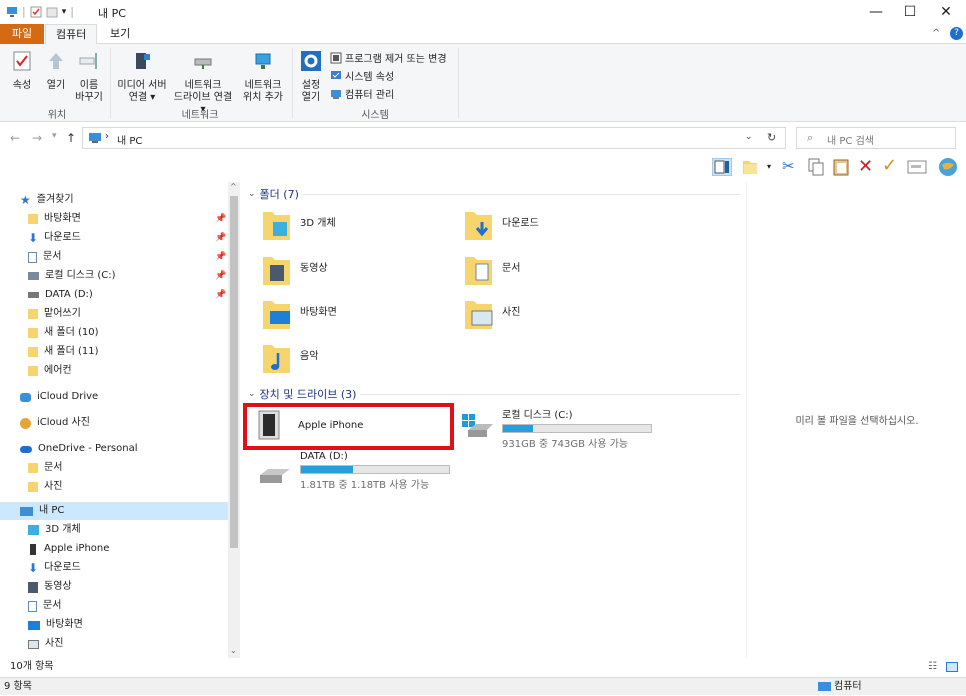 Image resolution: width=966 pixels, height=696 pixels. What do you see at coordinates (810, 137) in the screenshot?
I see `search-icon: ⌕` at bounding box center [810, 137].